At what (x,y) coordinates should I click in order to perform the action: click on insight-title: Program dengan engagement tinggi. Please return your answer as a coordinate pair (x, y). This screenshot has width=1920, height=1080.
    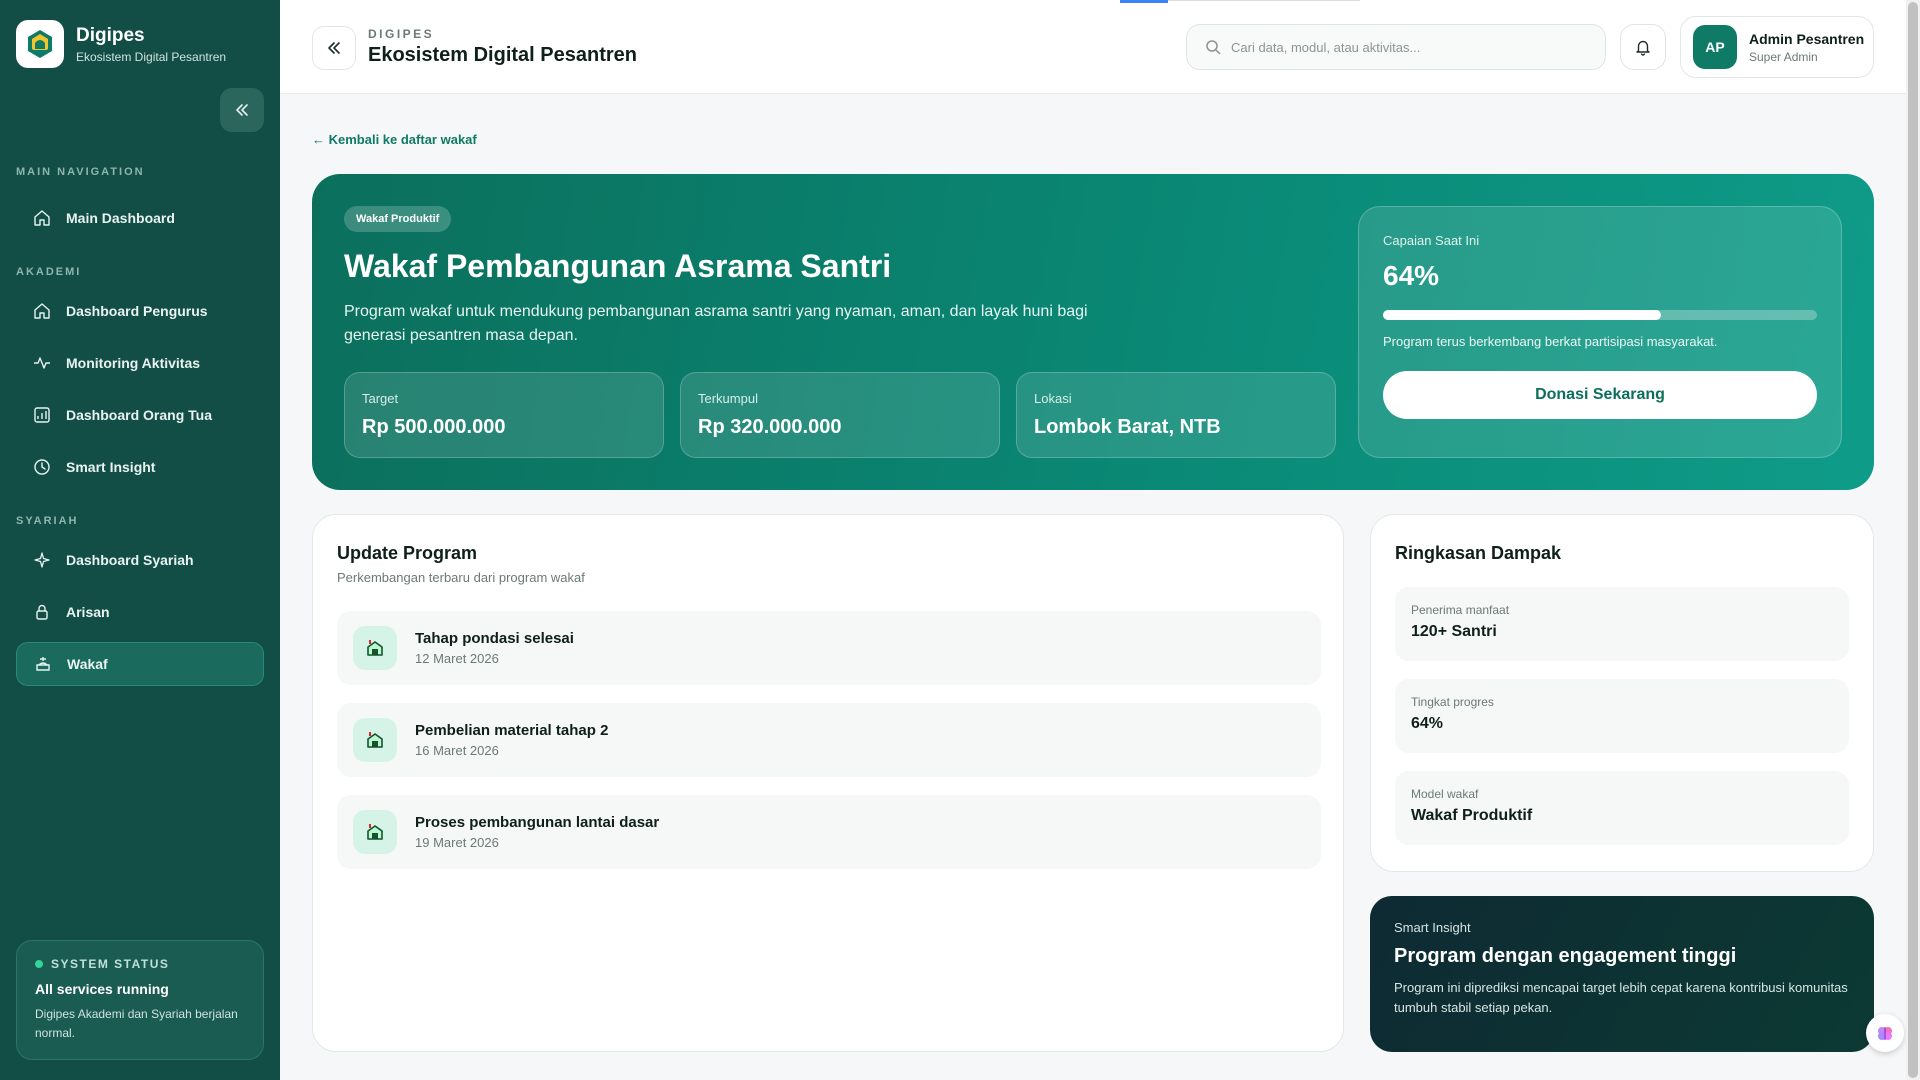
    Looking at the image, I should click on (1565, 956).